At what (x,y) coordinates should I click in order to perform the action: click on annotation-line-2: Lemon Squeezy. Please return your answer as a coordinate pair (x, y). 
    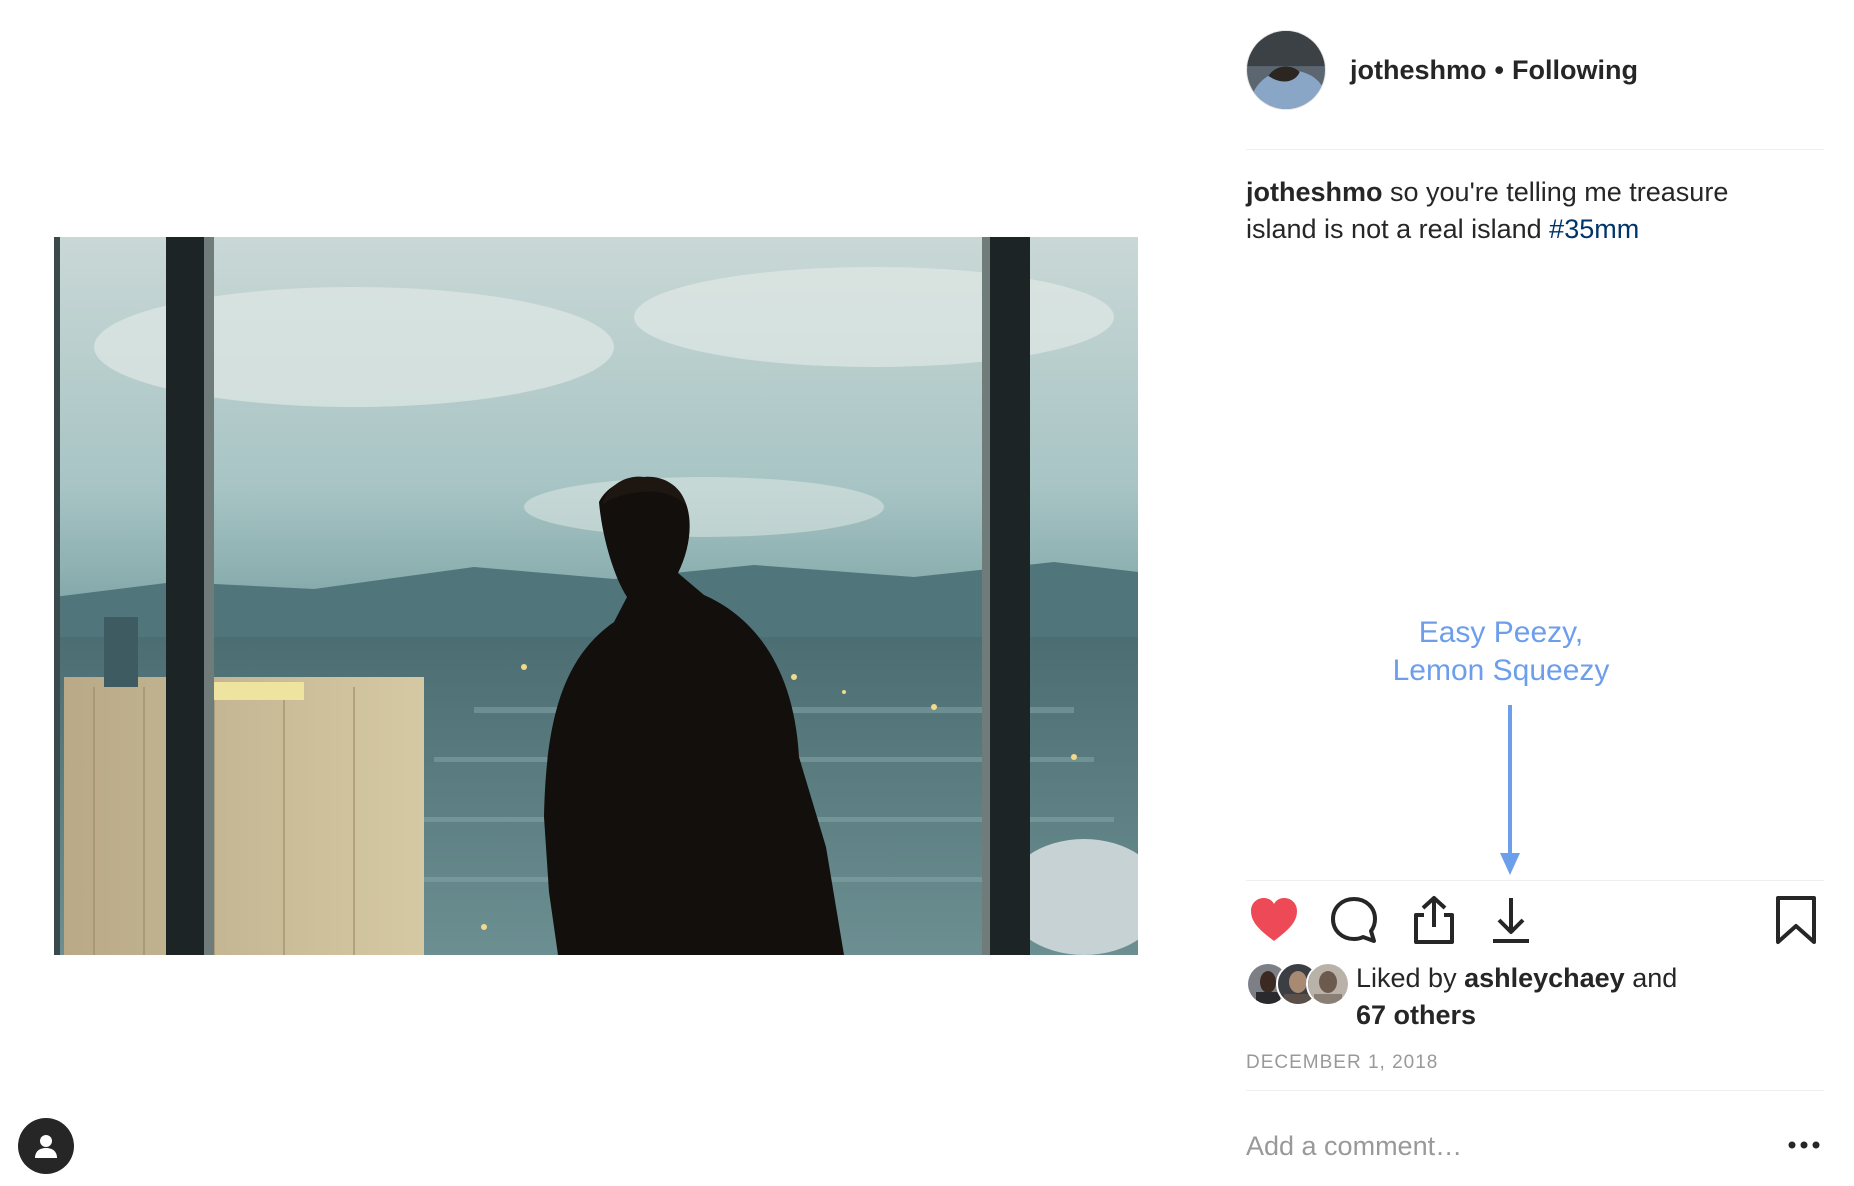
    Looking at the image, I should click on (1501, 670).